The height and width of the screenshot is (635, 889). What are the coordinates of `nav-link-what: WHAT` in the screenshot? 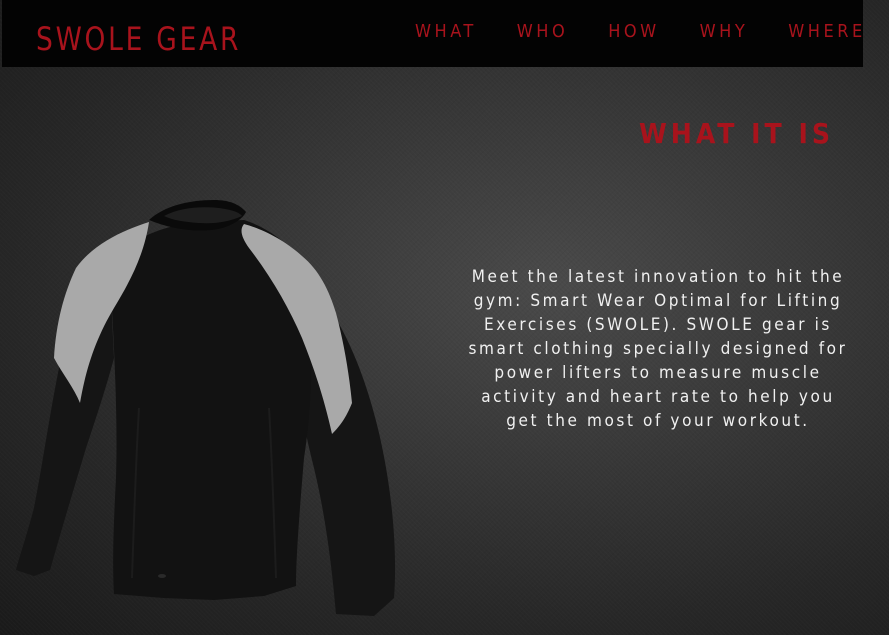 It's located at (446, 32).